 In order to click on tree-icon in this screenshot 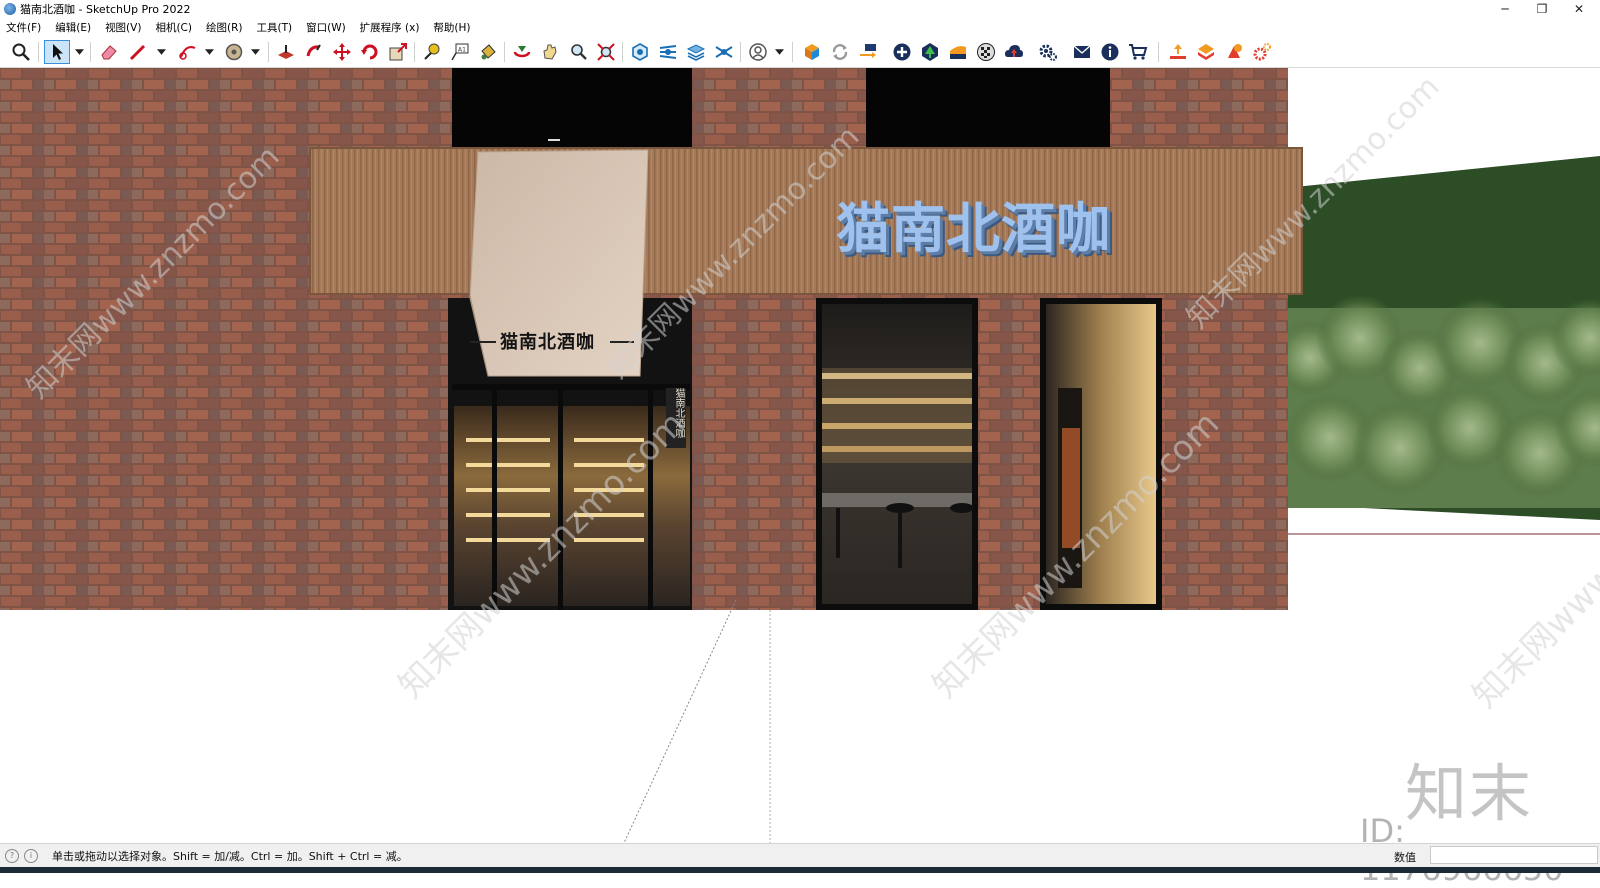, I will do `click(930, 52)`.